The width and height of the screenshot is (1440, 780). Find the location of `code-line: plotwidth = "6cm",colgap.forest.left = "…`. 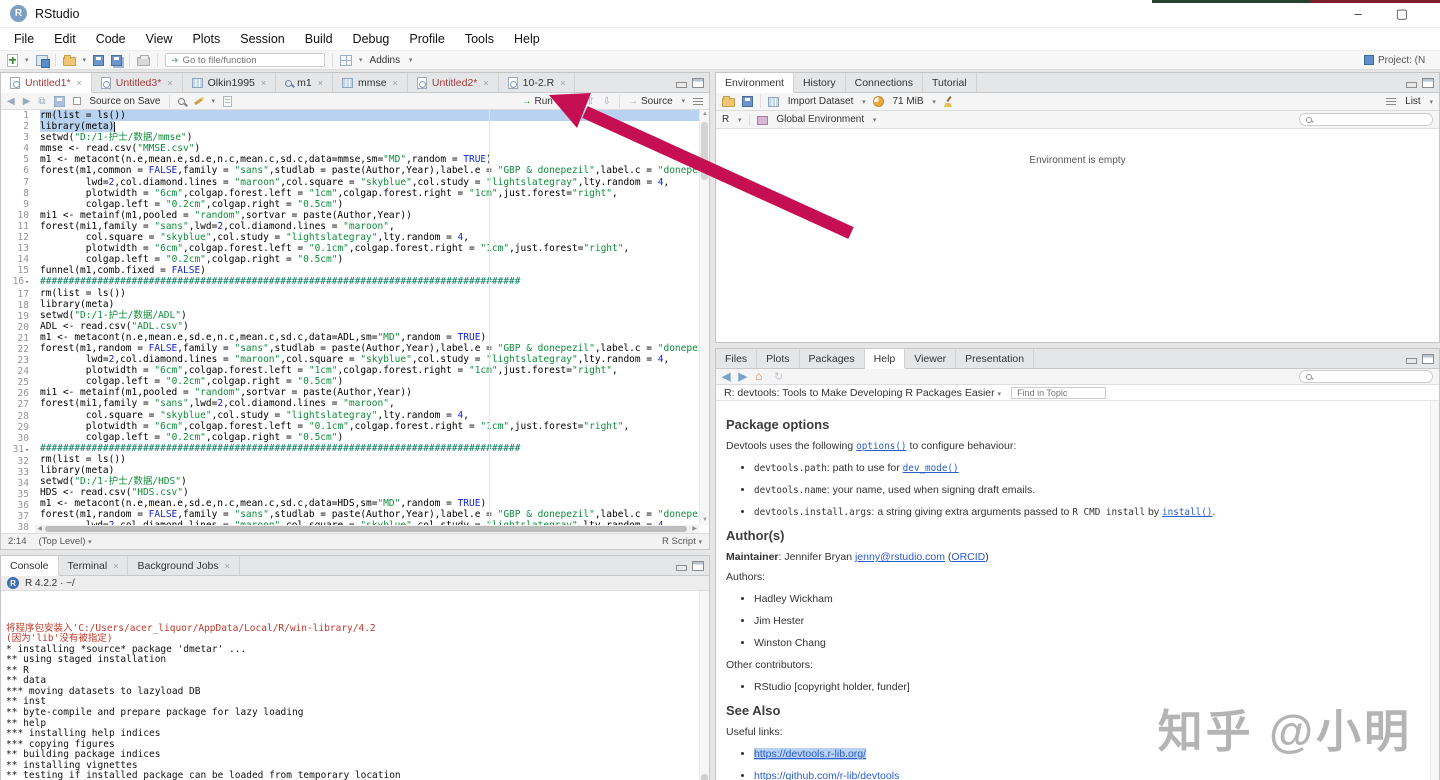

code-line: plotwidth = "6cm",colgap.forest.left = "… is located at coordinates (374, 426).